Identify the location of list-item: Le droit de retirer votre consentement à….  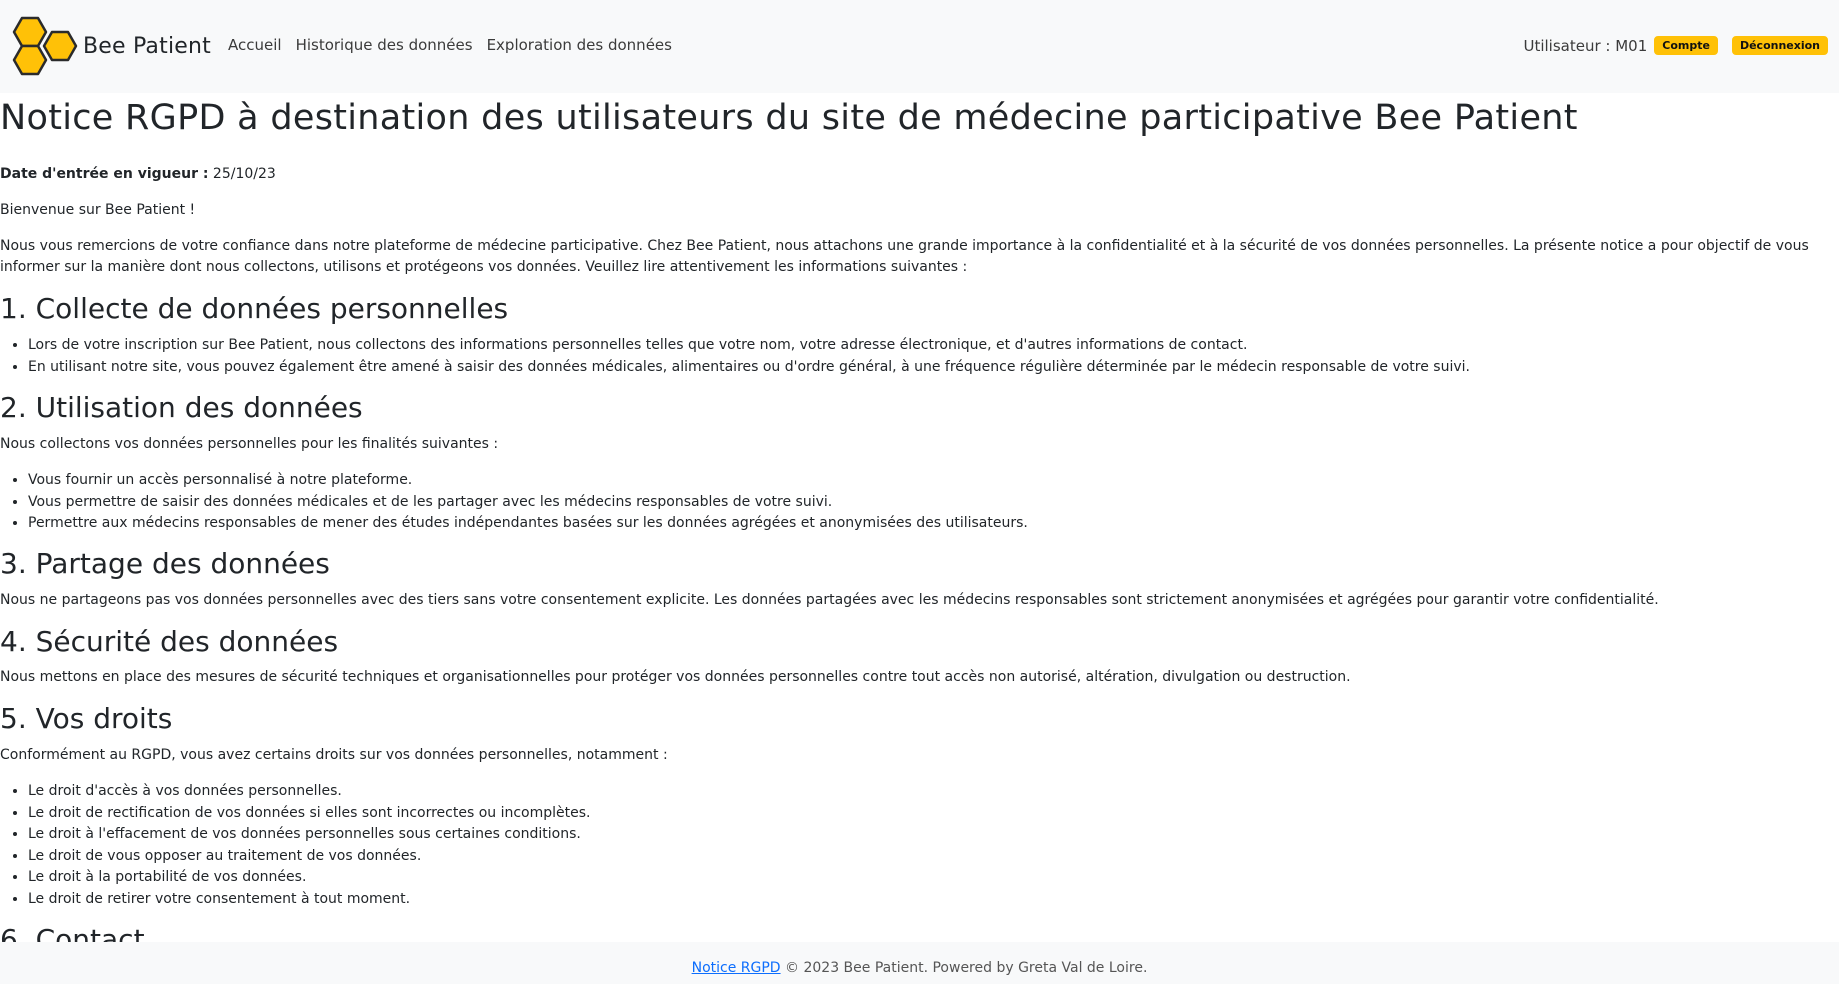
(309, 900).